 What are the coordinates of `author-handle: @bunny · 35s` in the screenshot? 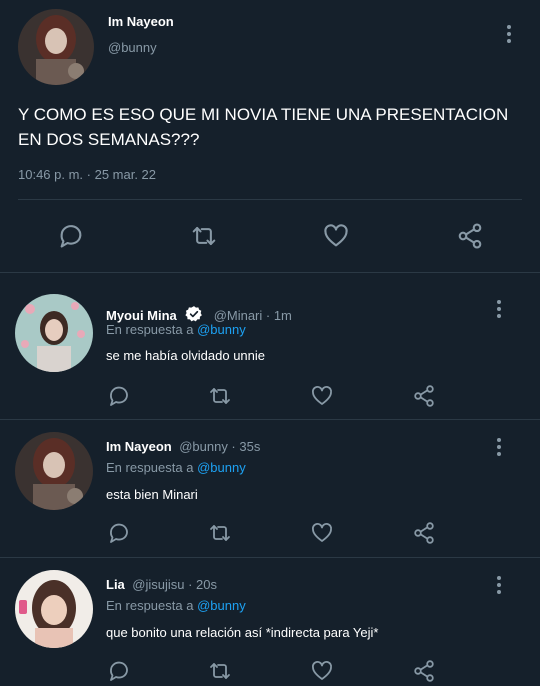 It's located at (219, 446).